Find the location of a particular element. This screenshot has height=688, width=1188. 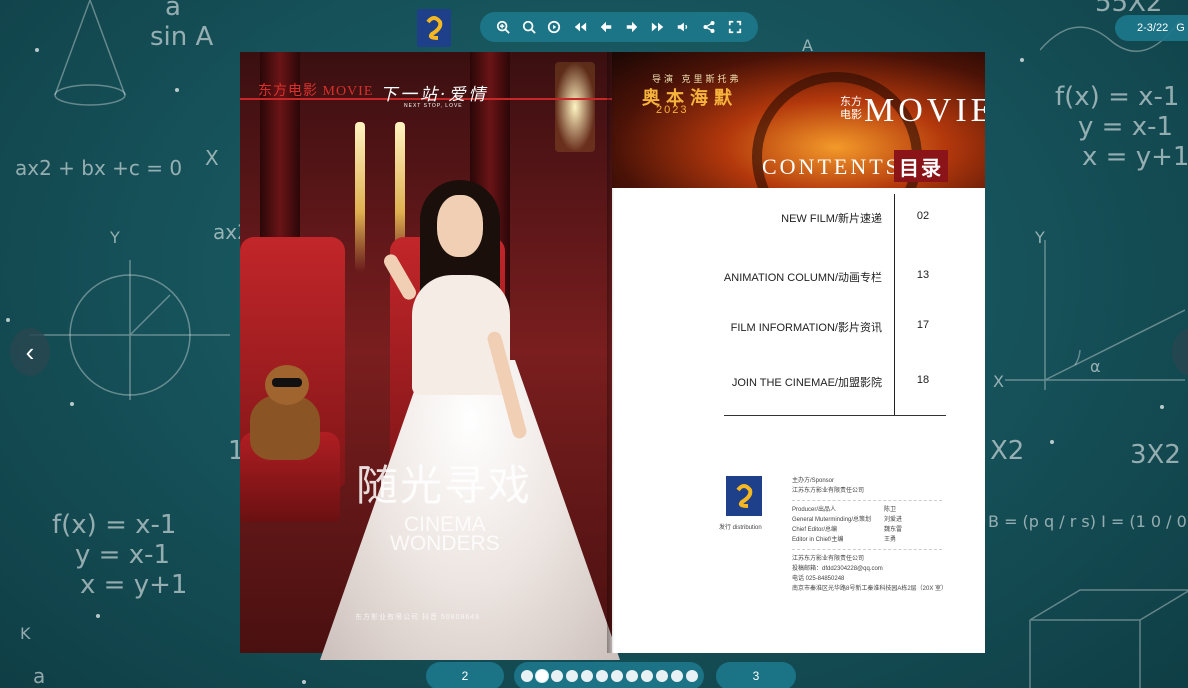

arrow-right-icon is located at coordinates (632, 27).